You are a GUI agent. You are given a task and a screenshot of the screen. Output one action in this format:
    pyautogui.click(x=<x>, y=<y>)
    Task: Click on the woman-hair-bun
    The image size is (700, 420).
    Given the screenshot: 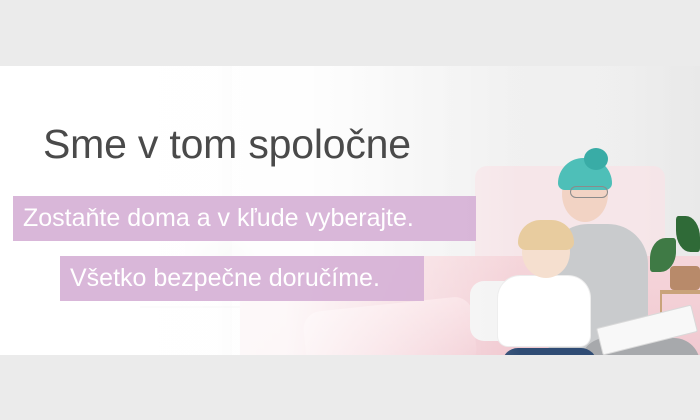 What is the action you would take?
    pyautogui.click(x=596, y=159)
    